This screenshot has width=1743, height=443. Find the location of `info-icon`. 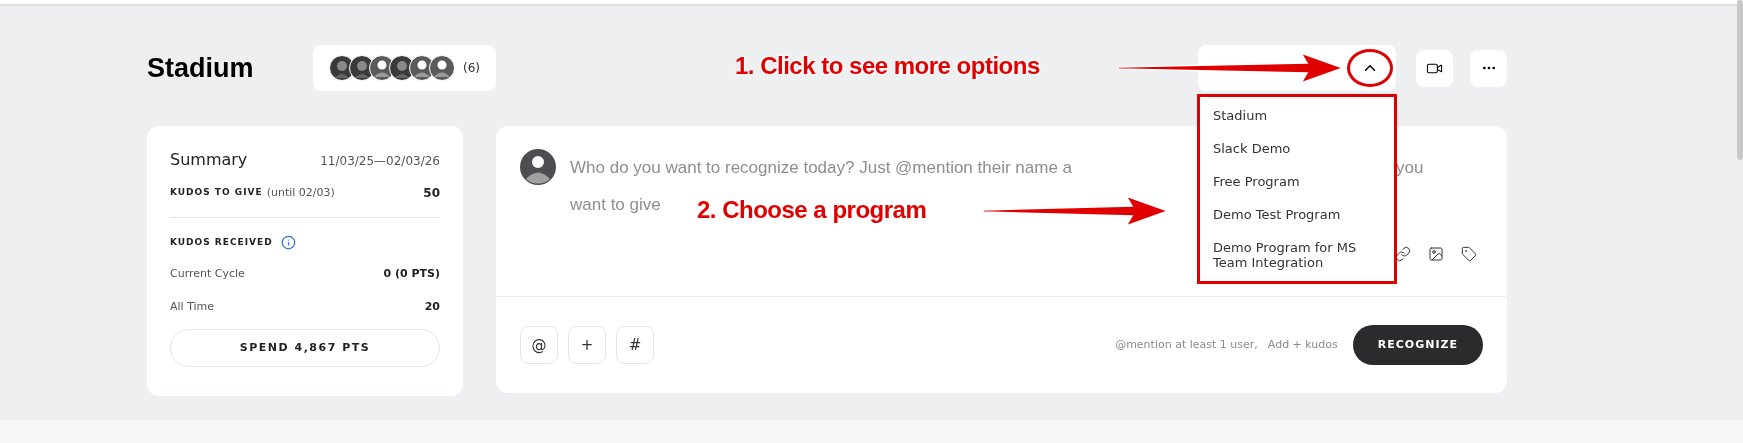

info-icon is located at coordinates (288, 242).